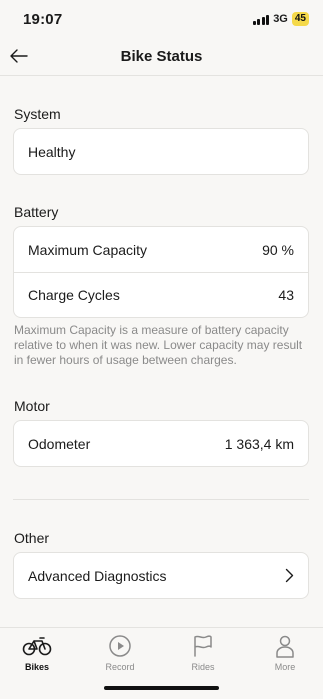 The height and width of the screenshot is (699, 323). I want to click on home-indicator, so click(161, 688).